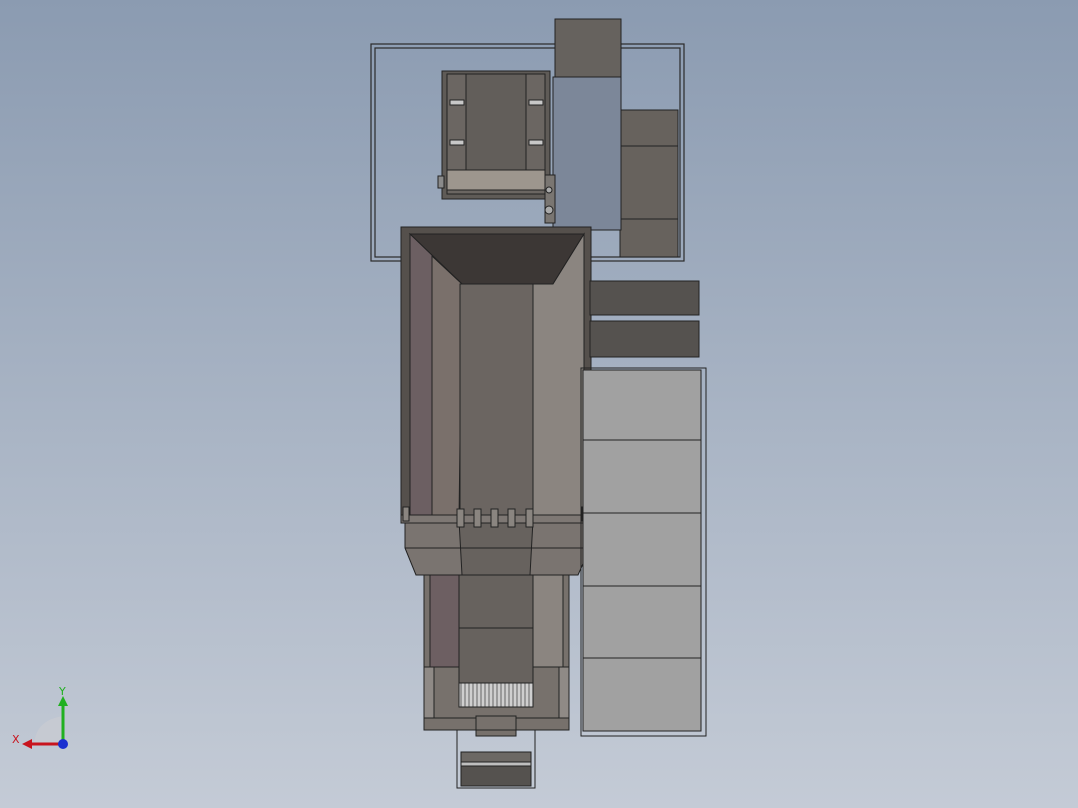 The width and height of the screenshot is (1078, 808). What do you see at coordinates (587, 124) in the screenshot?
I see `motor-unit` at bounding box center [587, 124].